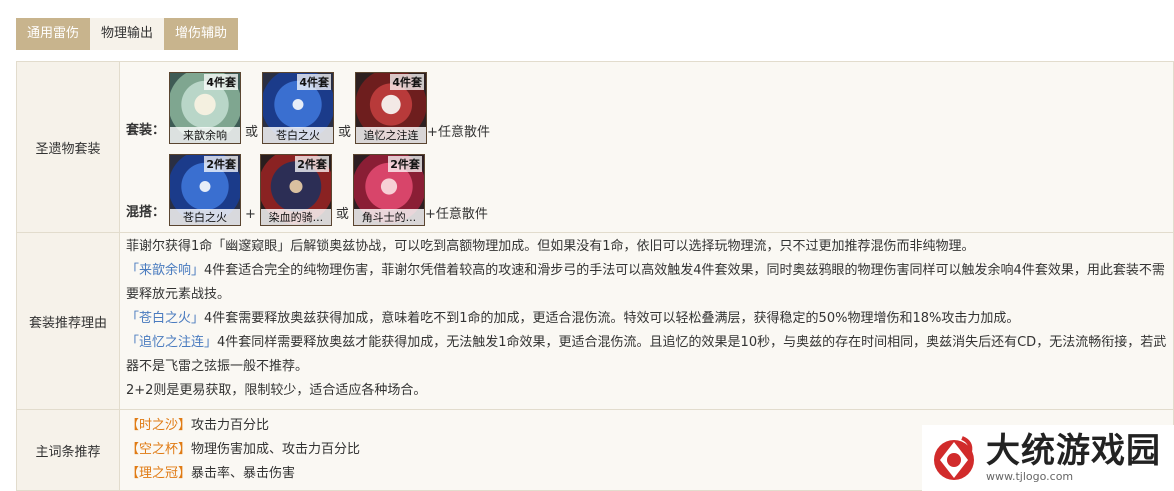 This screenshot has height=491, width=1174. I want to click on site-watermark: 大统游戏园 www.tjlogo.com, so click(1048, 458).